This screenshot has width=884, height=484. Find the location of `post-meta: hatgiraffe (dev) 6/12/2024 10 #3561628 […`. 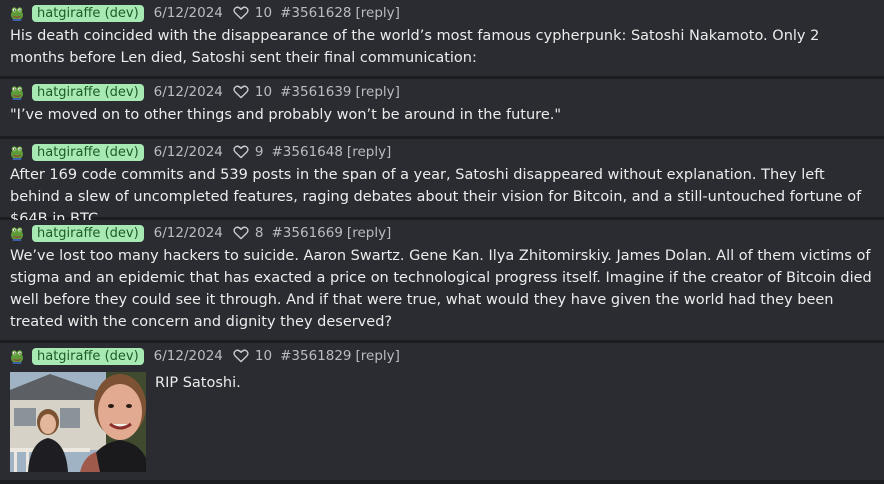

post-meta: hatgiraffe (dev) 6/12/2024 10 #3561628 [… is located at coordinates (442, 13).